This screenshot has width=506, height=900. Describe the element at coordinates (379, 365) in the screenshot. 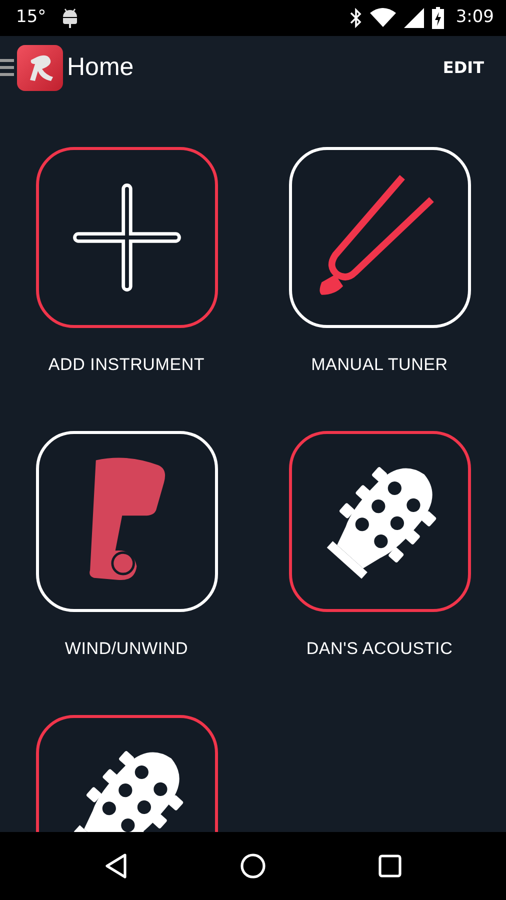

I see `tile-label: MANUAL TUNER` at that location.